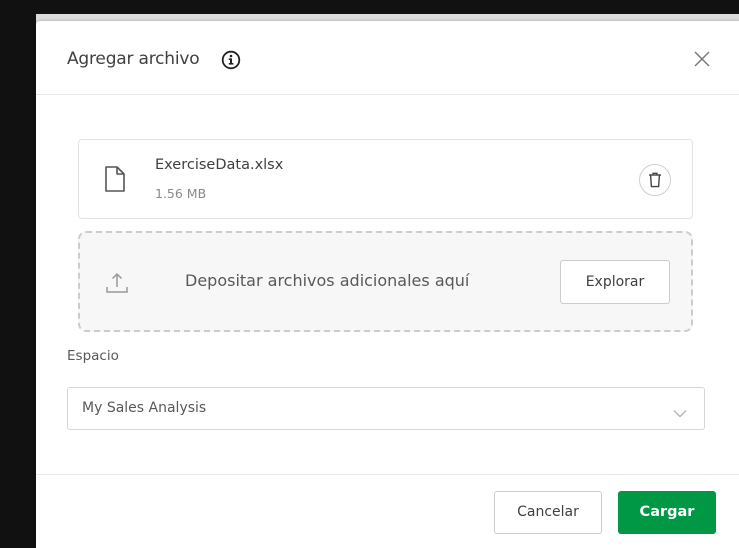 The image size is (739, 548). Describe the element at coordinates (385, 179) in the screenshot. I see `file-card: ExerciseData.xlsx 1.56 MB` at that location.